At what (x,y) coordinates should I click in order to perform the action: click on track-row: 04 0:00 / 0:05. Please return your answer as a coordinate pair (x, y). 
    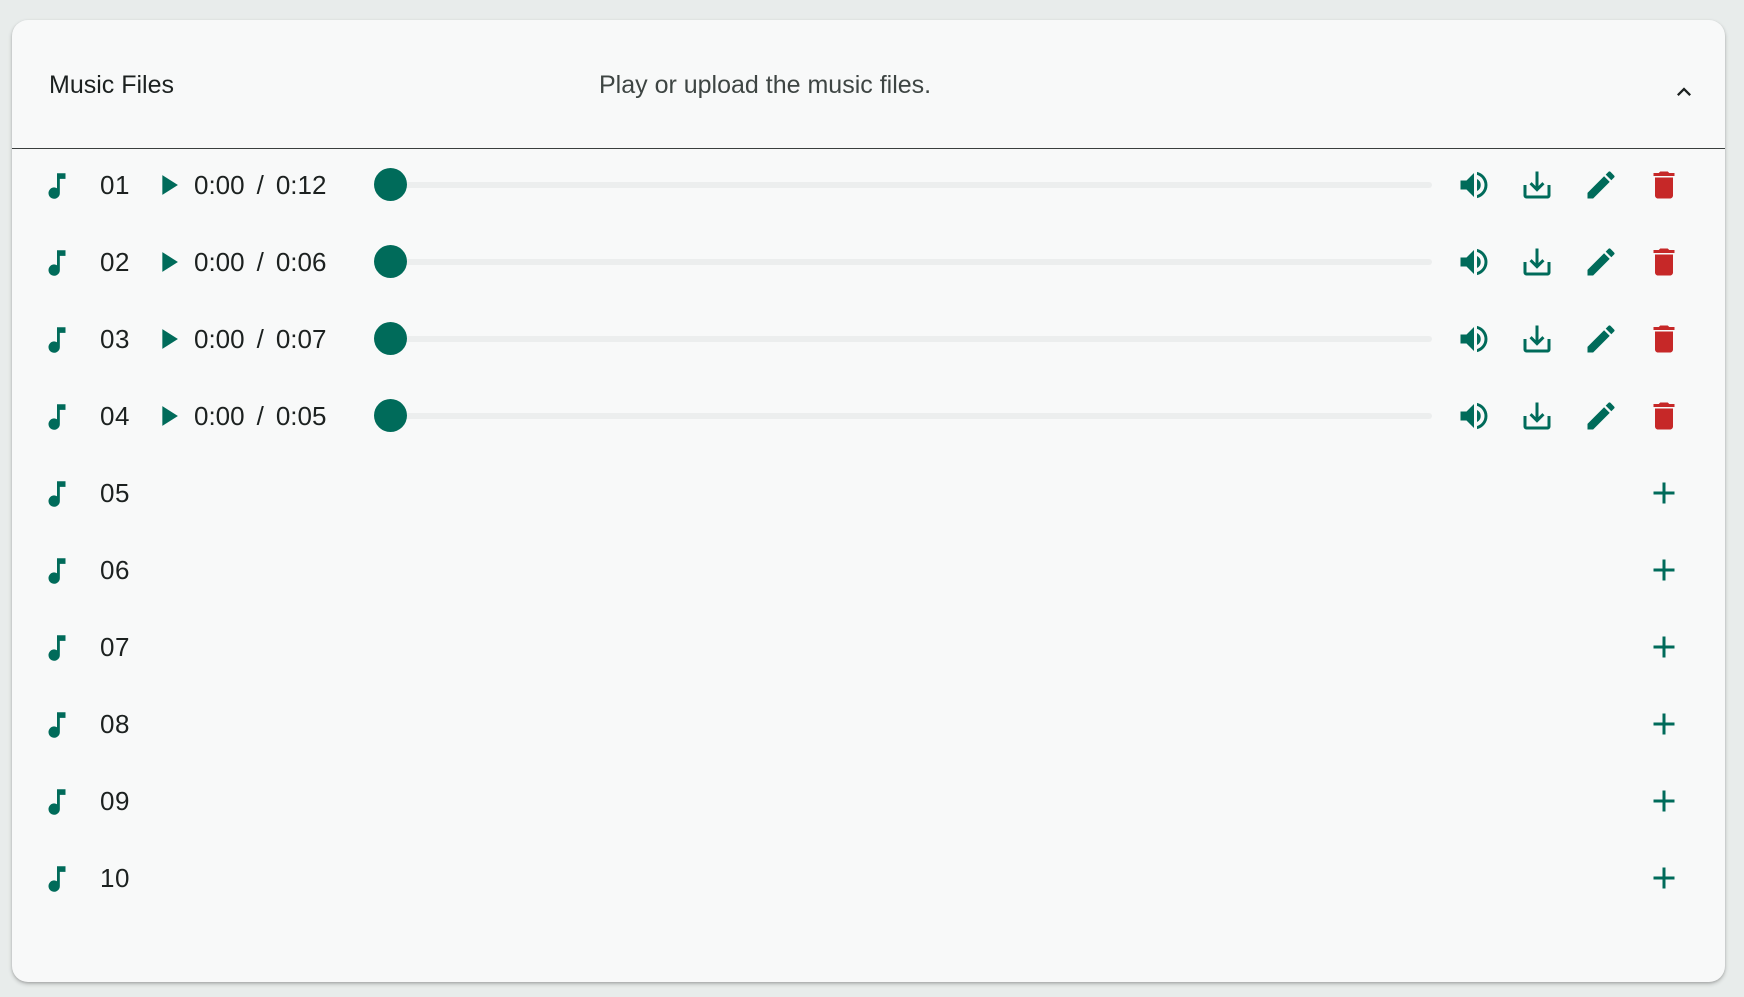
    Looking at the image, I should click on (868, 446).